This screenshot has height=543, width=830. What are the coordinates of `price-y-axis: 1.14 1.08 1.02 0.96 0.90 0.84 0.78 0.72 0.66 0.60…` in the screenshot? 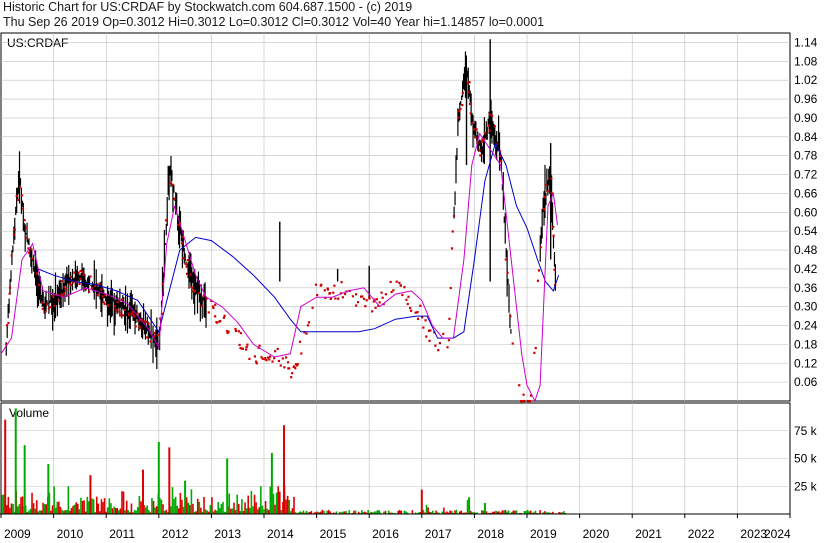 It's located at (806, 212).